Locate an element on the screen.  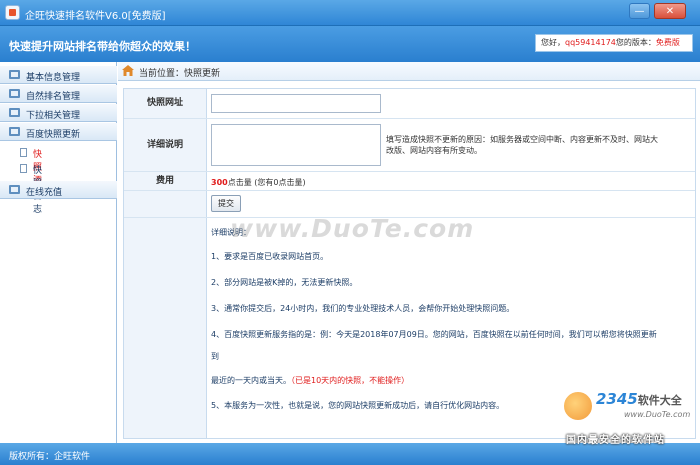
logo-brand-text: 软件大全 is located at coordinates (659, 400).